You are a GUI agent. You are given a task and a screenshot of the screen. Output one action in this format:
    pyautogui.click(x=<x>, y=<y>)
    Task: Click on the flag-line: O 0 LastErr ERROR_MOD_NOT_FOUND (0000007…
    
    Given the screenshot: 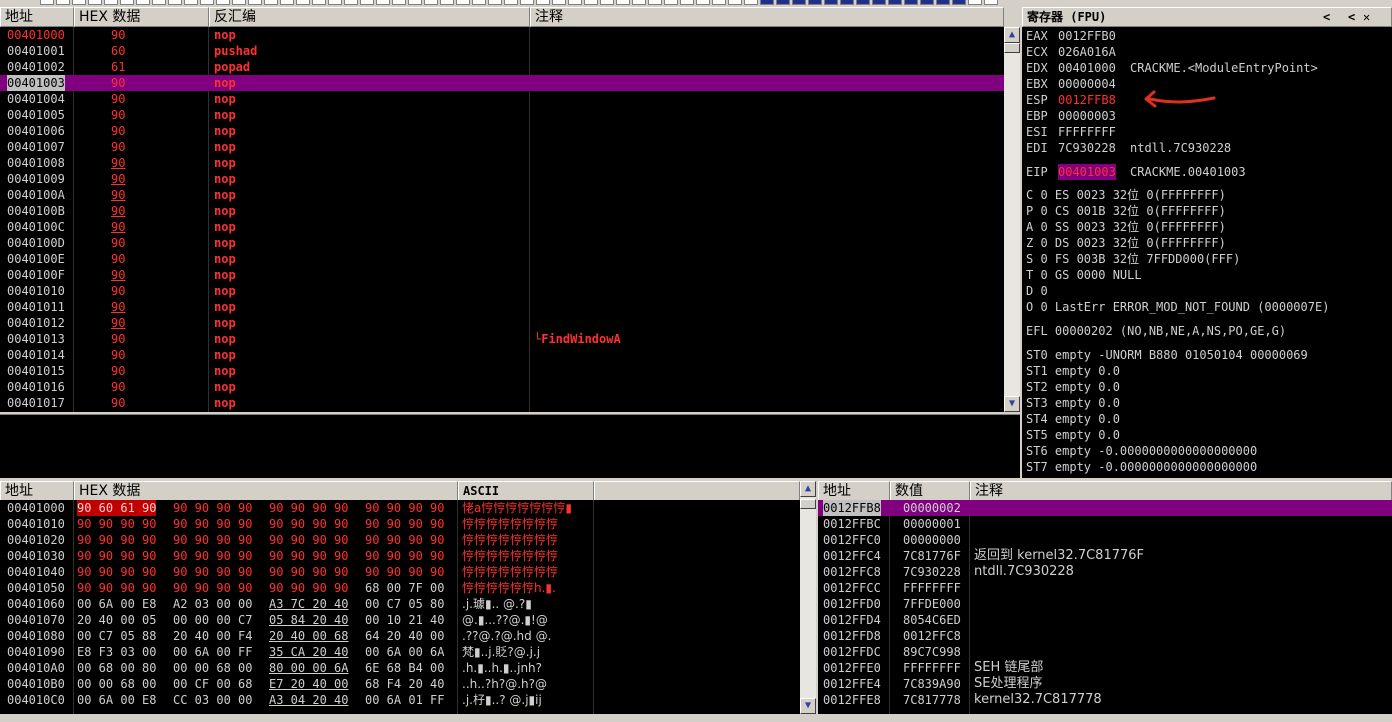 What is the action you would take?
    pyautogui.click(x=1177, y=307)
    